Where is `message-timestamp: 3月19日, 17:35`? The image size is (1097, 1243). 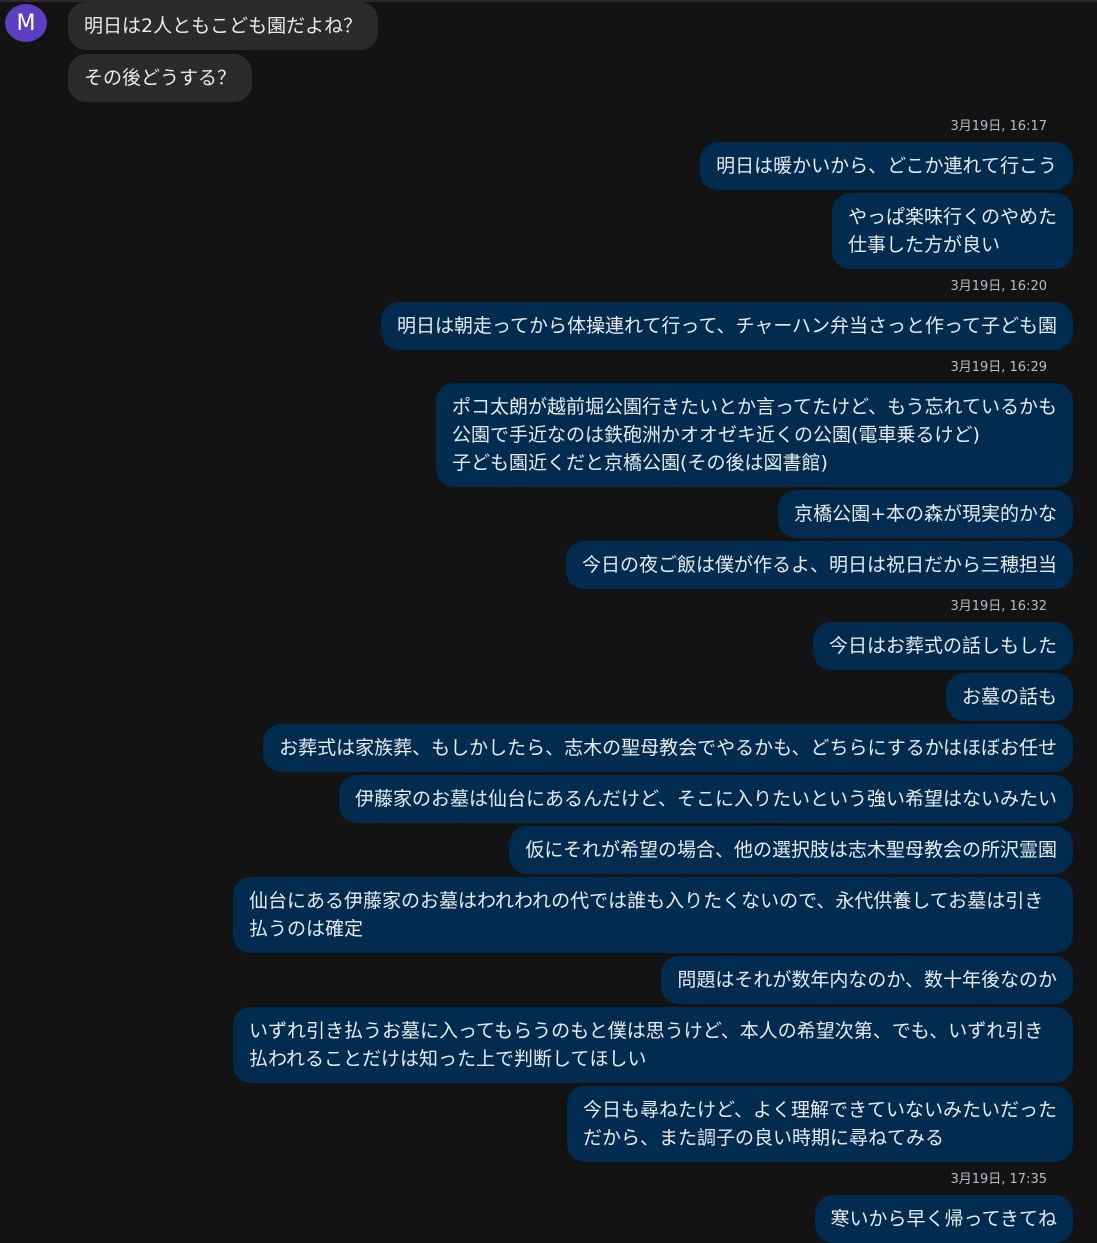 message-timestamp: 3月19日, 17:35 is located at coordinates (998, 1179).